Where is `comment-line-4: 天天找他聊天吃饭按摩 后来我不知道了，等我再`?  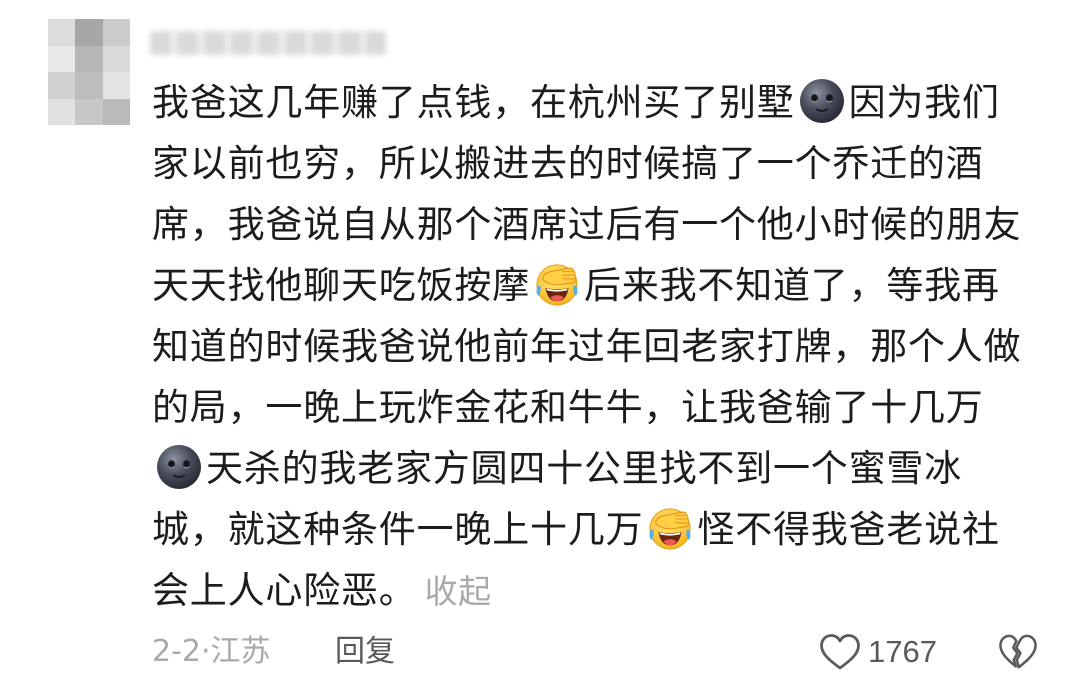 comment-line-4: 天天找他聊天吃饭按摩 后来我不知道了，等我再 is located at coordinates (604, 285).